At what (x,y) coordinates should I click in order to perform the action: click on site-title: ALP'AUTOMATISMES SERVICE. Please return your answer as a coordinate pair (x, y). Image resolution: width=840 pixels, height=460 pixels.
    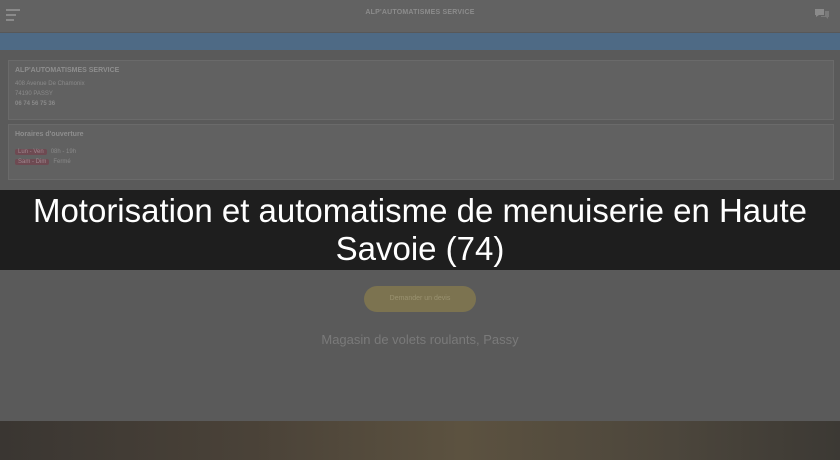
    Looking at the image, I should click on (420, 12).